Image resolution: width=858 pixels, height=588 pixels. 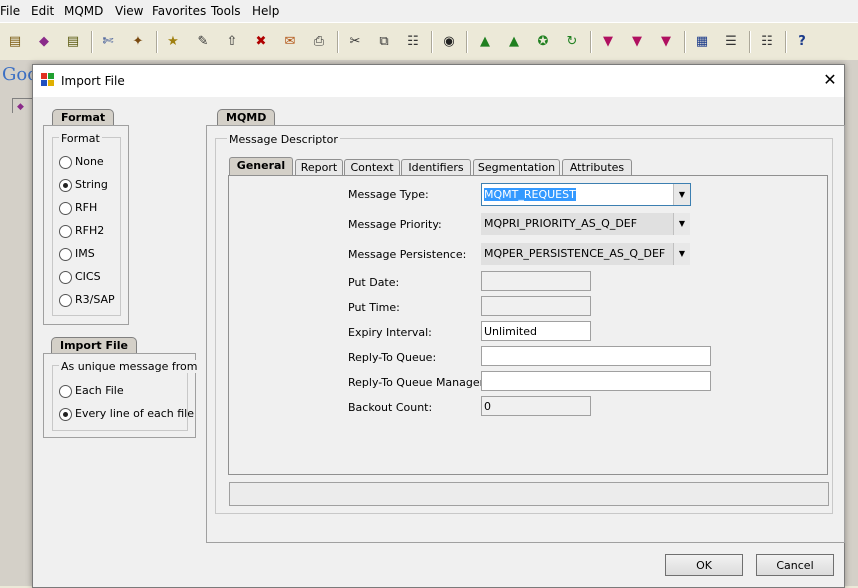 I want to click on app-logo-icon, so click(x=48, y=80).